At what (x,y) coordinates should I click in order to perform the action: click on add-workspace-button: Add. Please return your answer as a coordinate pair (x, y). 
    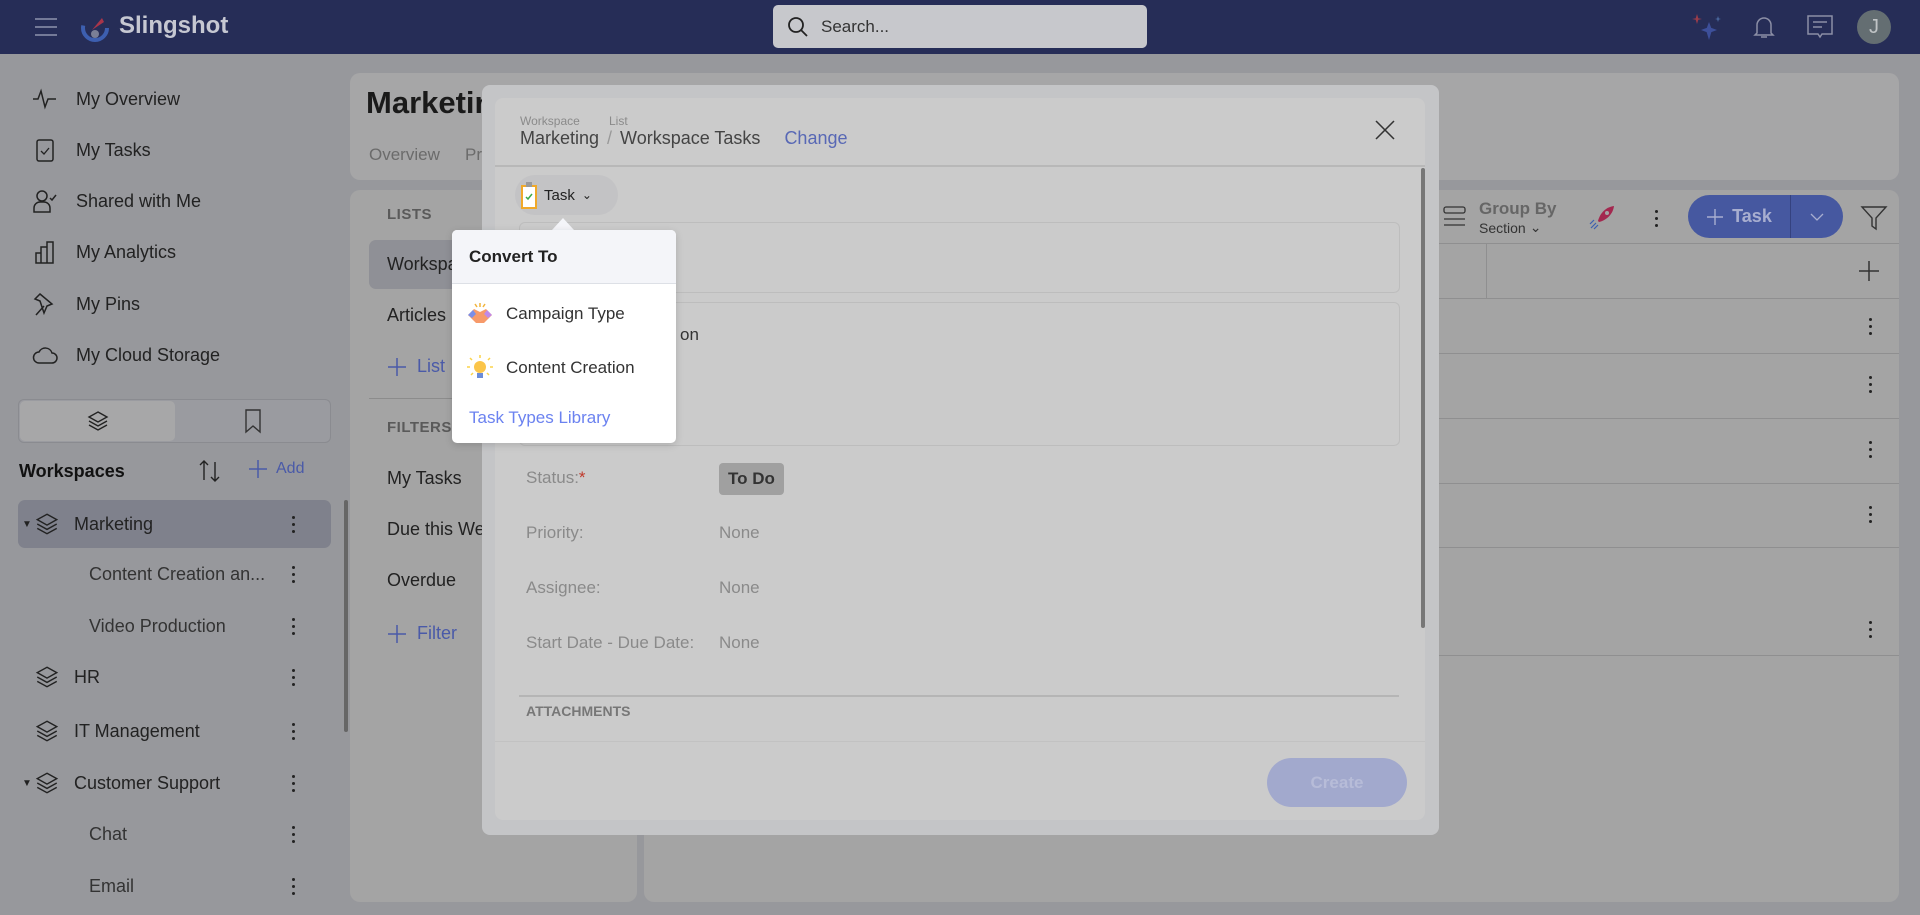
    Looking at the image, I should click on (276, 469).